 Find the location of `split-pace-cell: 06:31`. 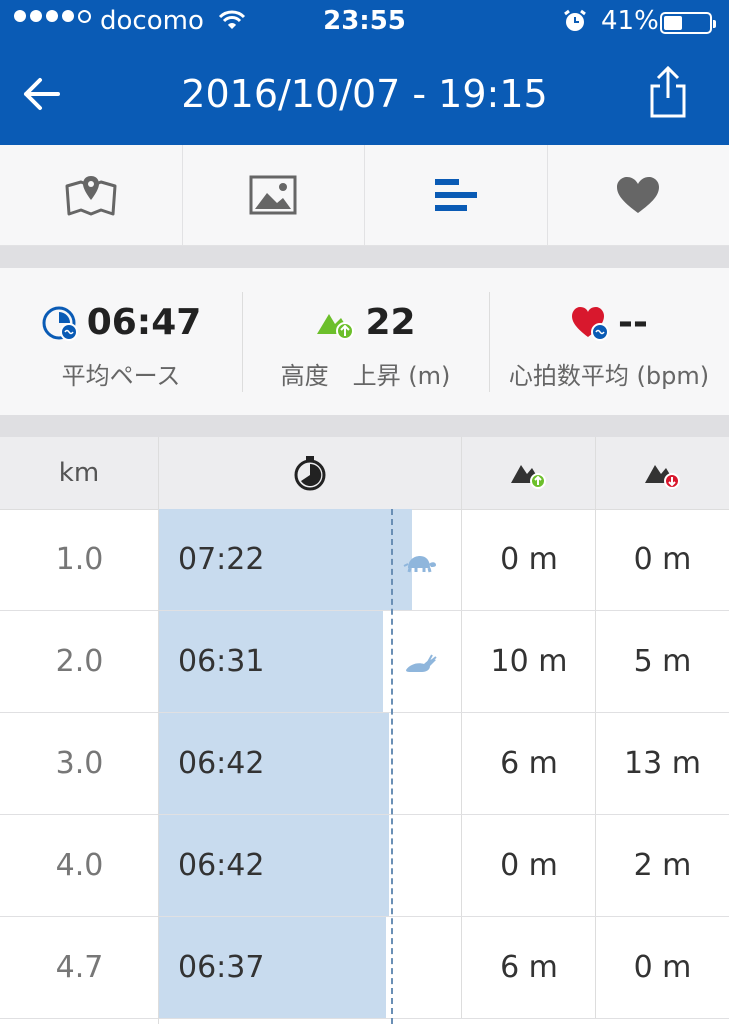

split-pace-cell: 06:31 is located at coordinates (310, 661).